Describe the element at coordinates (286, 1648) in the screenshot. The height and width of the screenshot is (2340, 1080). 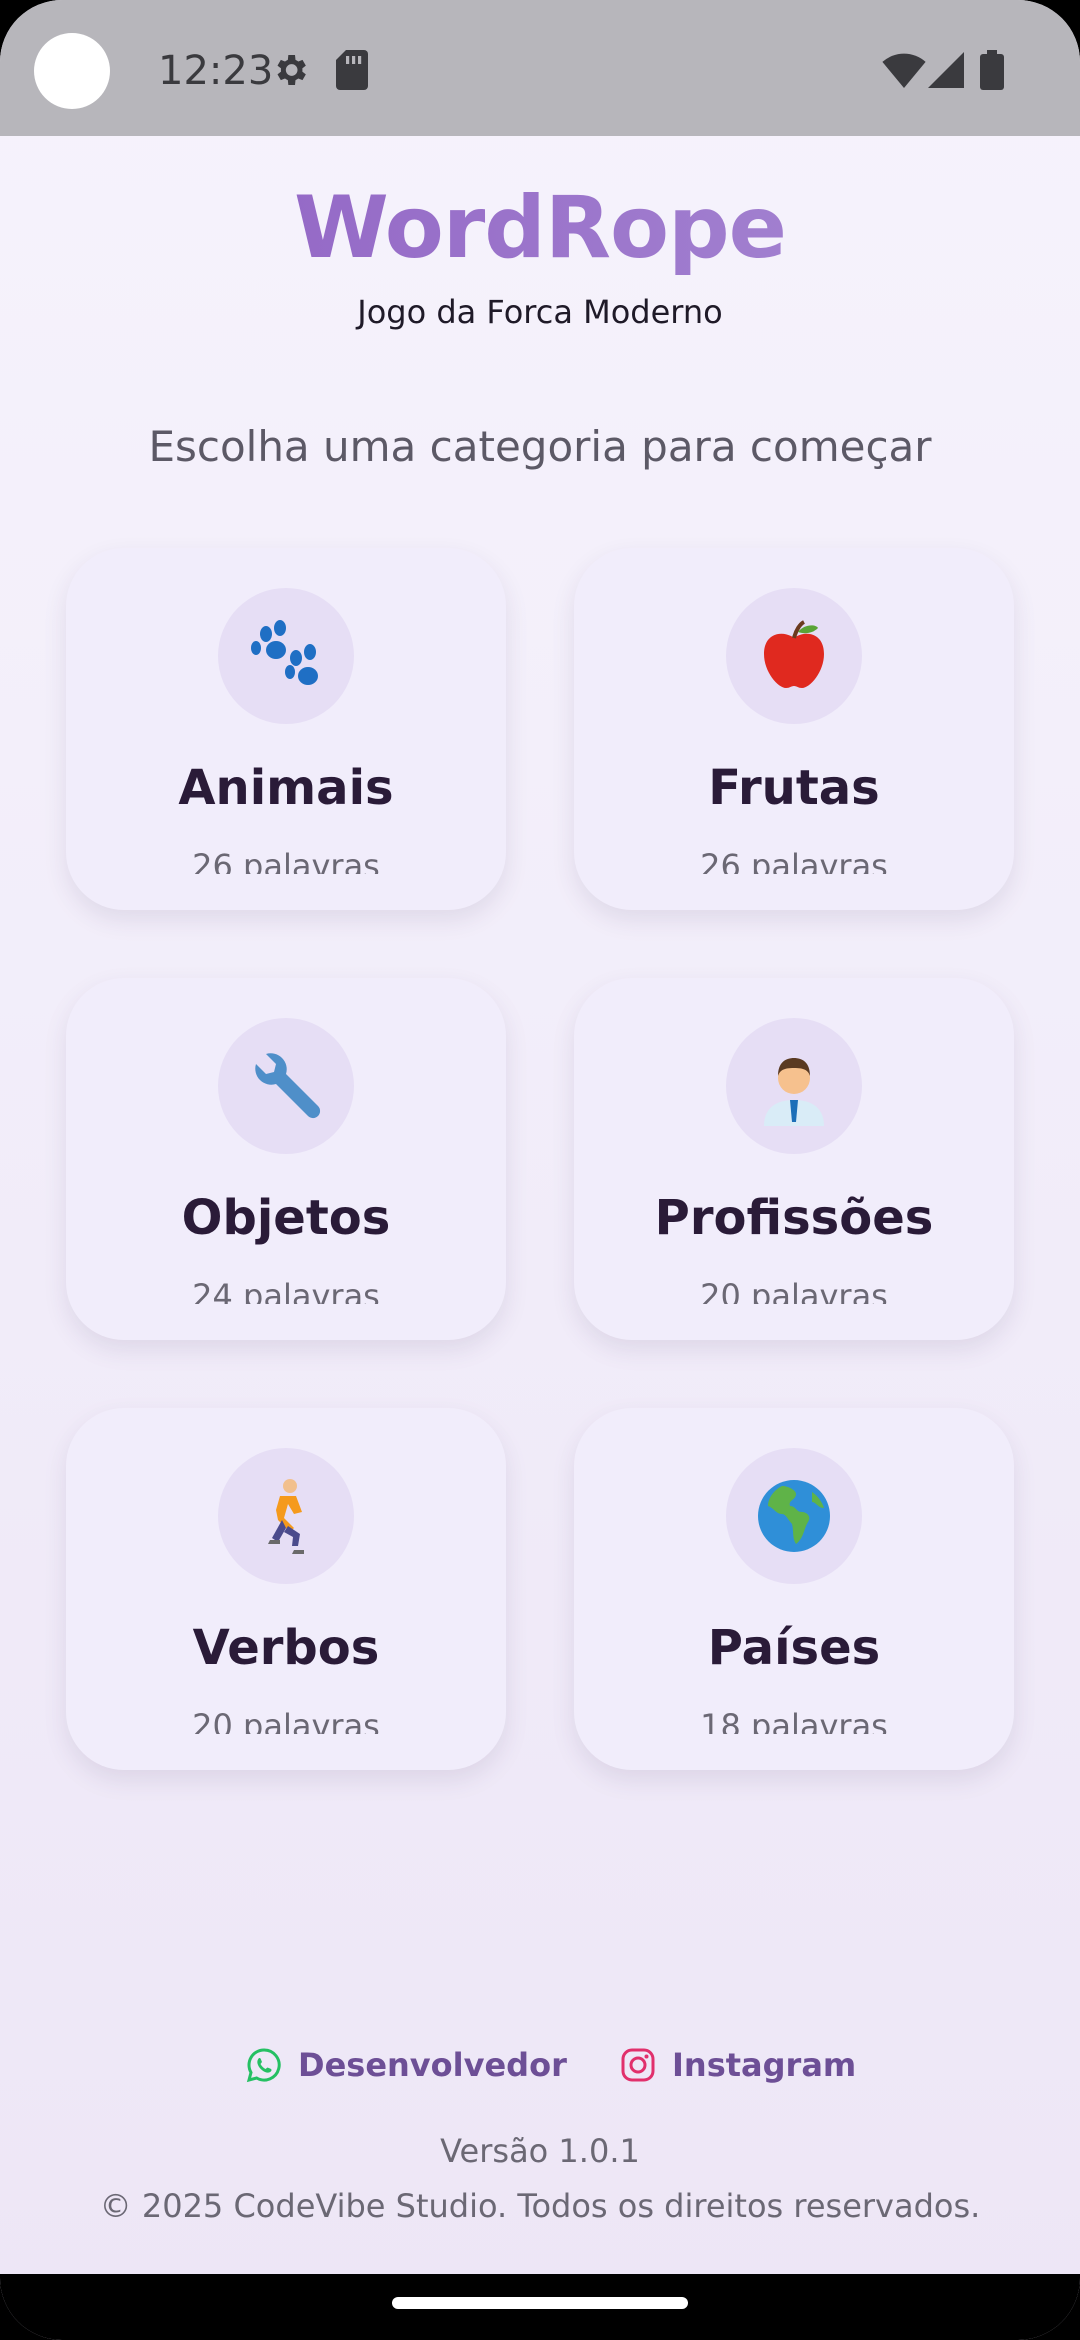
I see `category-title: Verbos` at that location.